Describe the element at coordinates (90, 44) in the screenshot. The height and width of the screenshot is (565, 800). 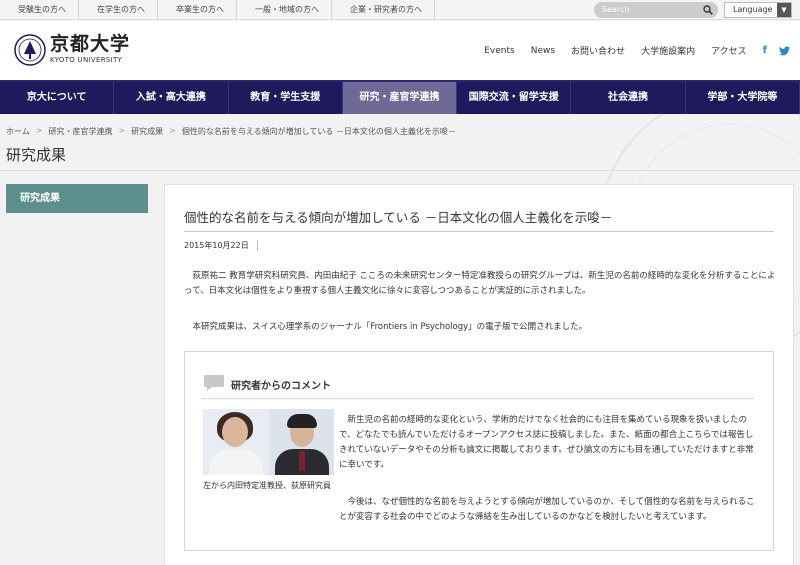
I see `logo-japanese: 京都大学` at that location.